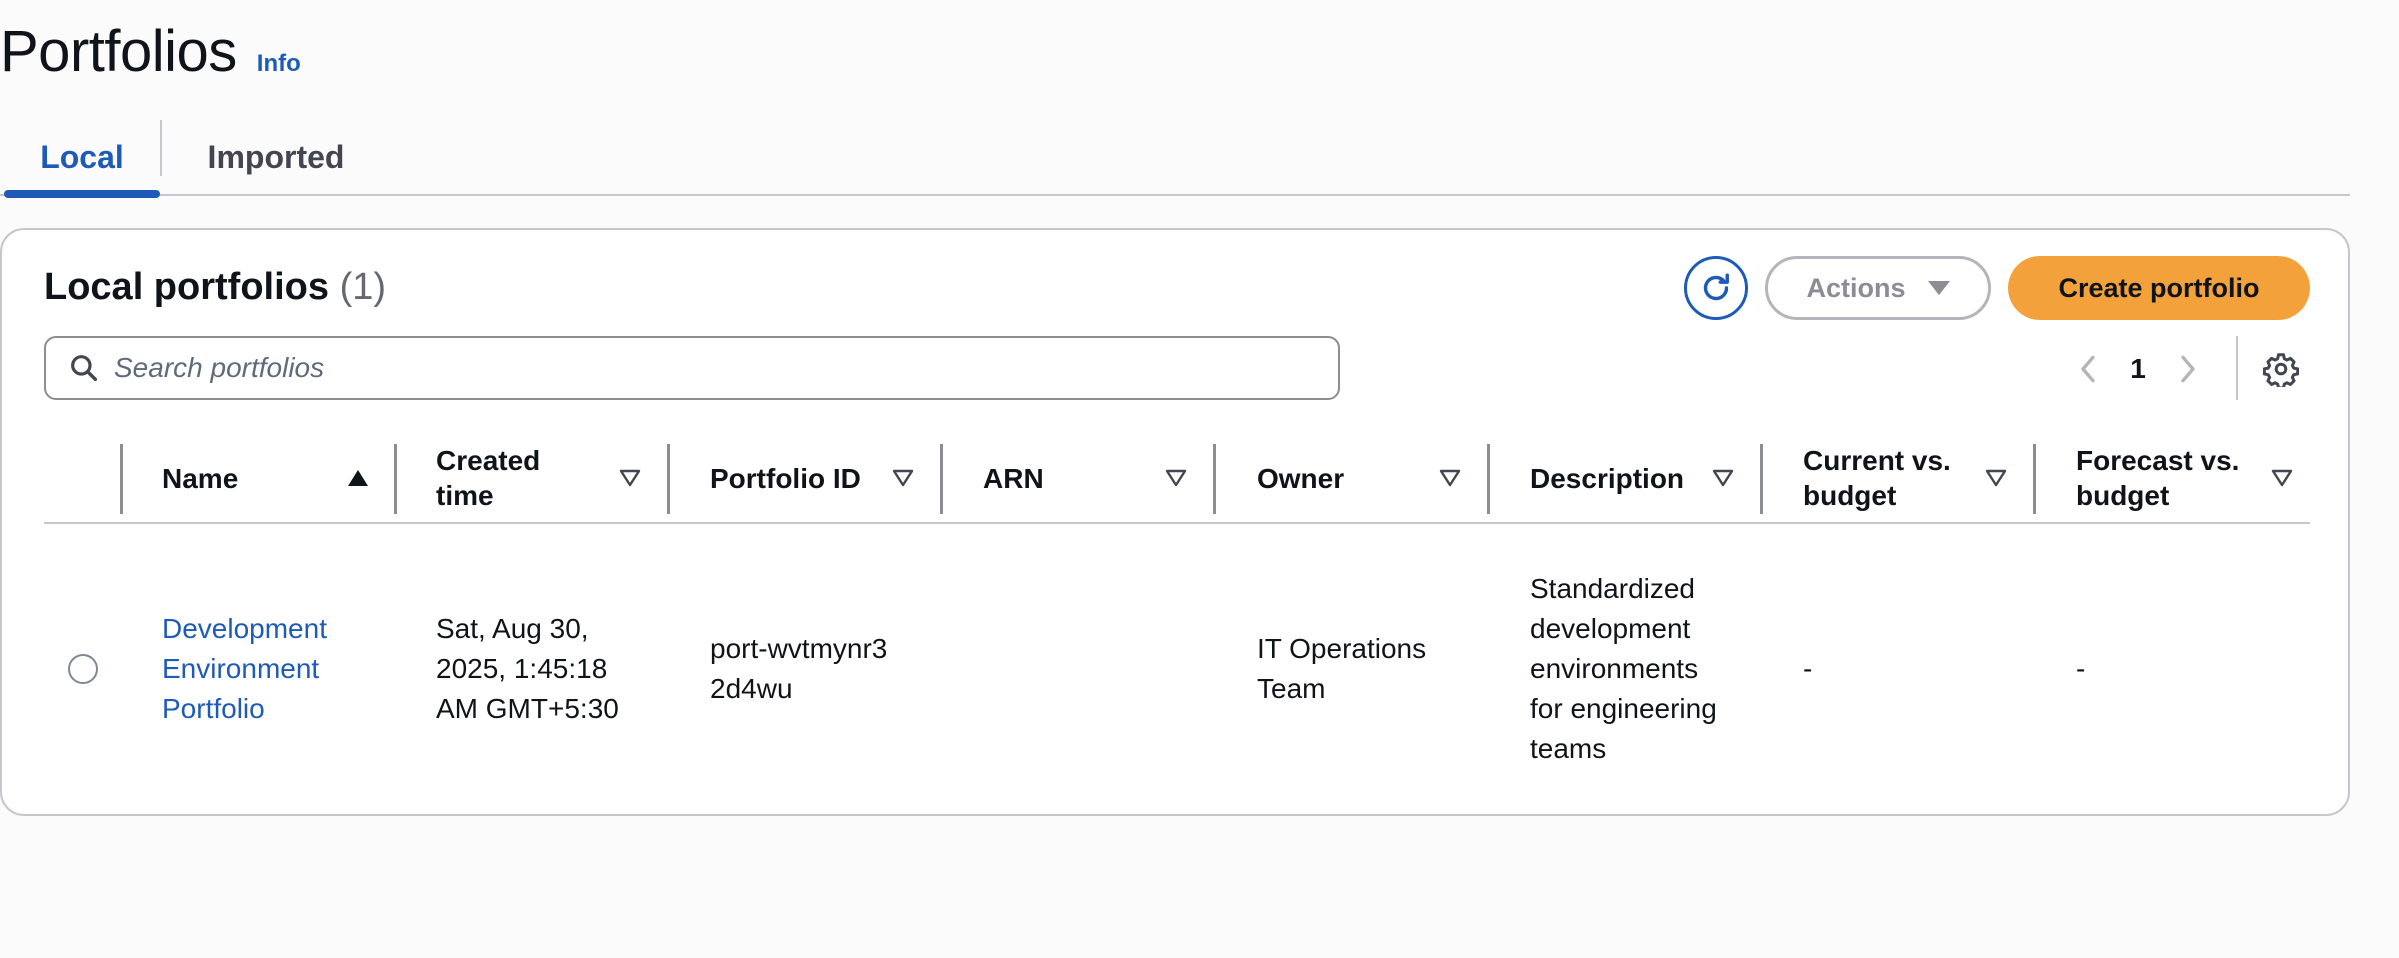  I want to click on page-number: 1, so click(2138, 369).